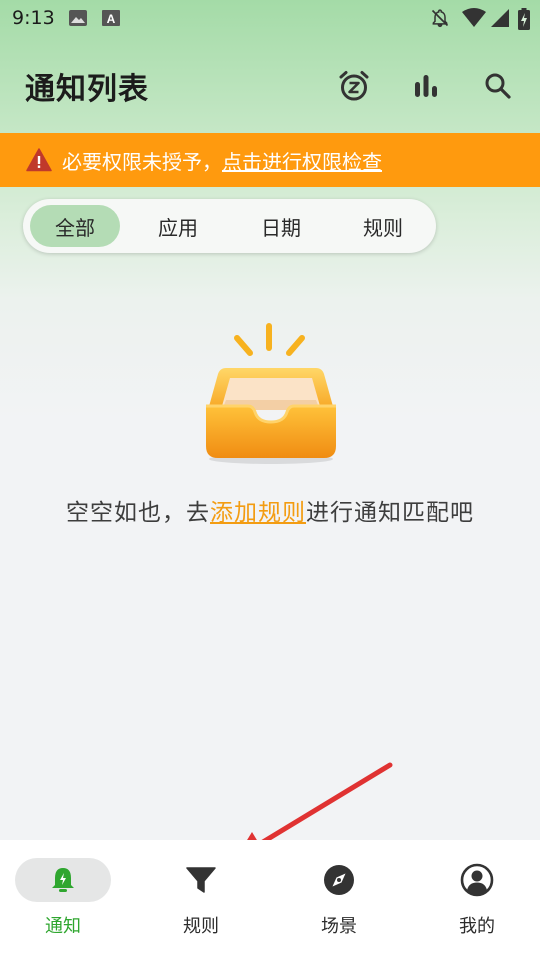 This screenshot has height=960, width=540. I want to click on search-icon, so click(498, 86).